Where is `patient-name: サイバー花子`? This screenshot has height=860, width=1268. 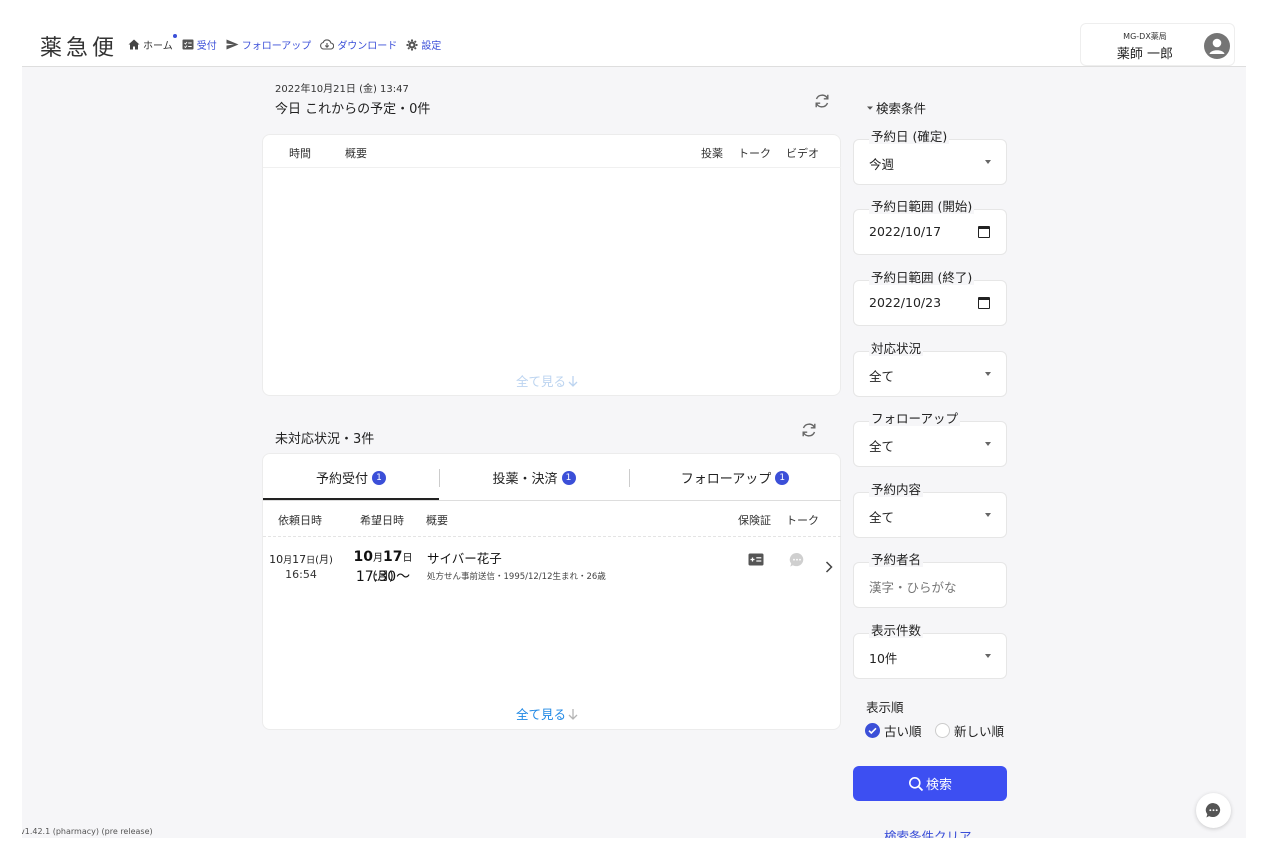
patient-name: サイバー花子 is located at coordinates (464, 558).